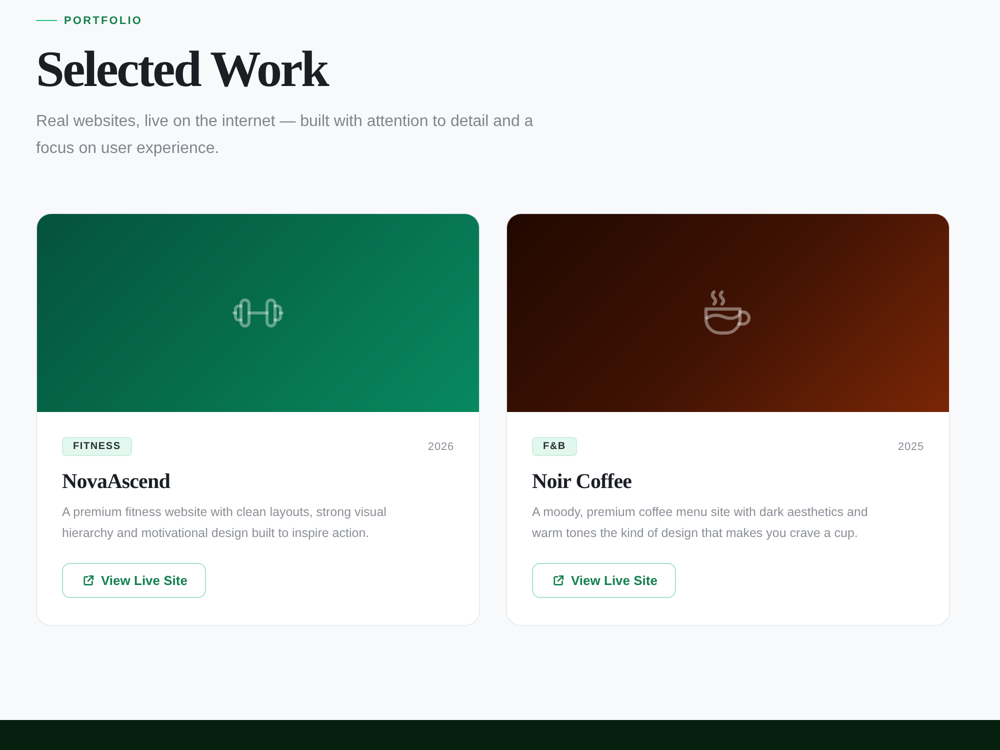 Image resolution: width=1000 pixels, height=750 pixels. What do you see at coordinates (728, 313) in the screenshot?
I see `coffee-cup-icon` at bounding box center [728, 313].